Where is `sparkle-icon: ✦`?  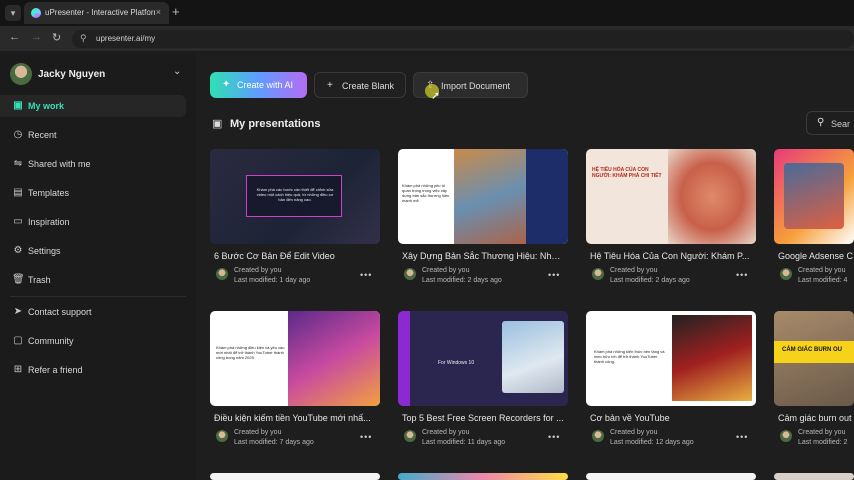 sparkle-icon: ✦ is located at coordinates (226, 84).